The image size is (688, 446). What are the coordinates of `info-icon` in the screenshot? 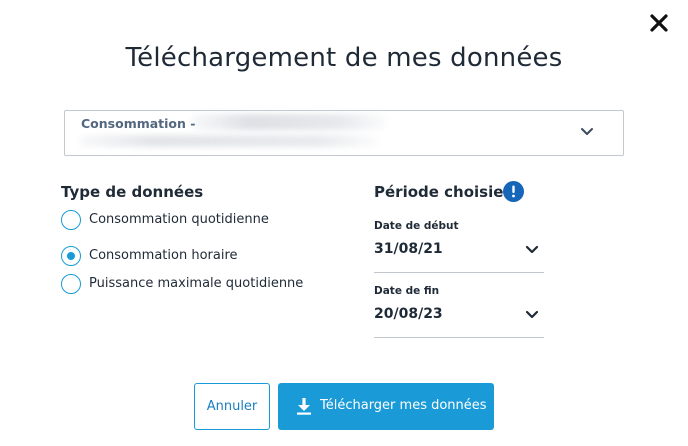 It's located at (513, 191).